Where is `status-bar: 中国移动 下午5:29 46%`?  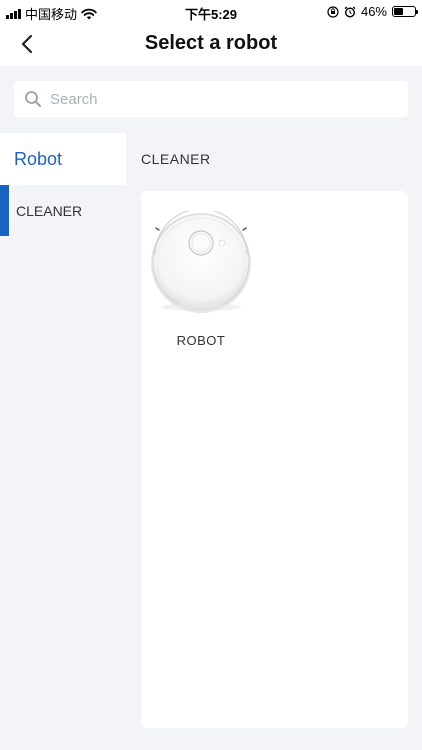
status-bar: 中国移动 下午5:29 46% is located at coordinates (211, 11).